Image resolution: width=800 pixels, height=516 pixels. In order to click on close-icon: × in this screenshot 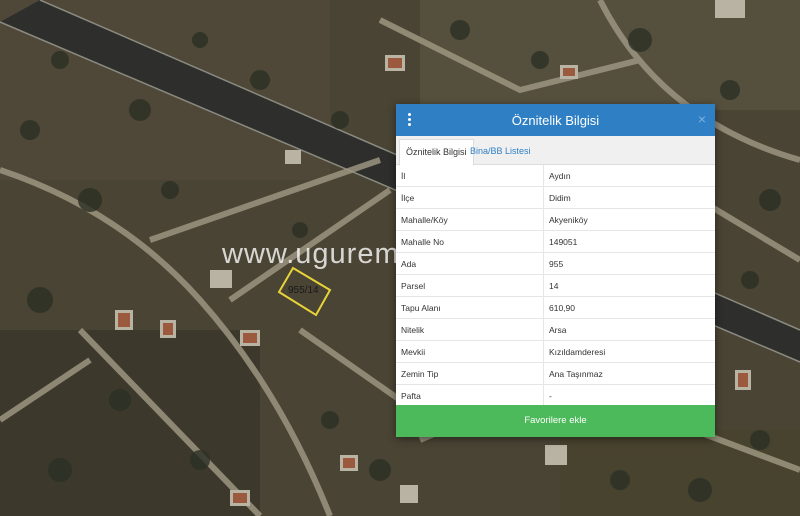, I will do `click(702, 119)`.